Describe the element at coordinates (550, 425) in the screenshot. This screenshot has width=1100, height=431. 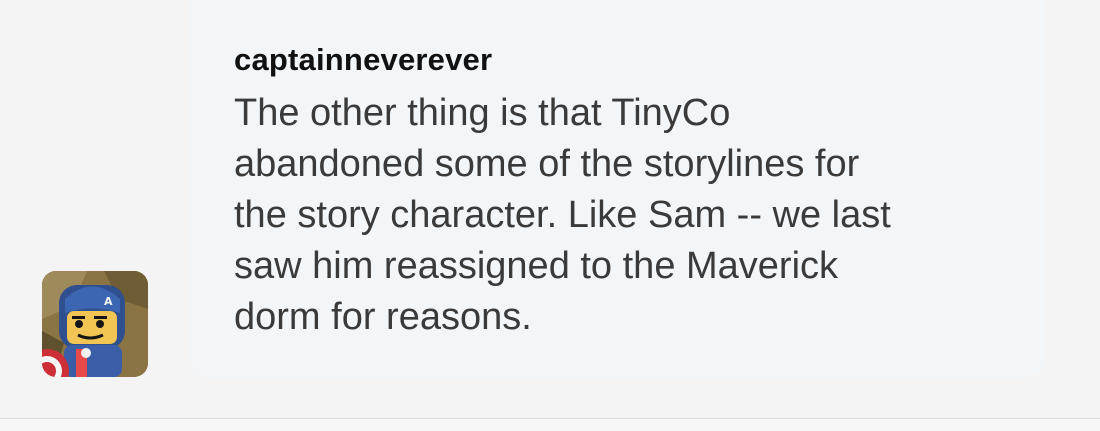
I see `bottom-strip` at that location.